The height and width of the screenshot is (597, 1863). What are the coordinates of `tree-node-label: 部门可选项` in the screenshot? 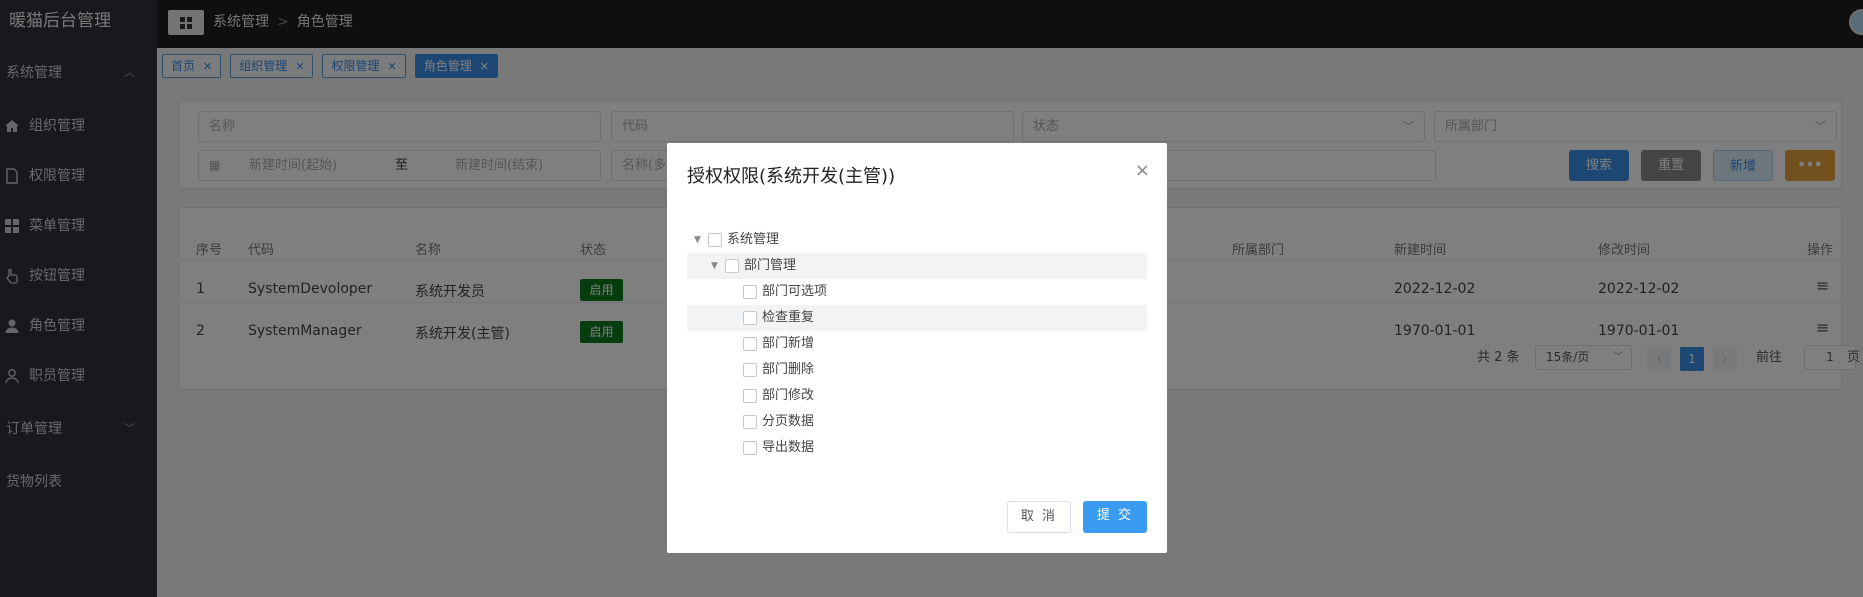 It's located at (795, 291).